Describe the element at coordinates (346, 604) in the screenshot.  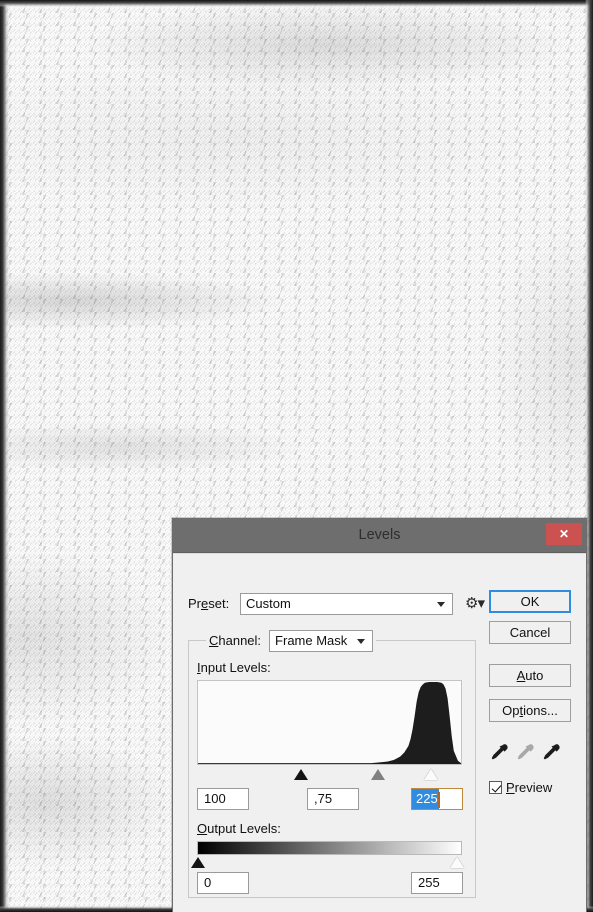
I see `preset-dropdown: Custom` at that location.